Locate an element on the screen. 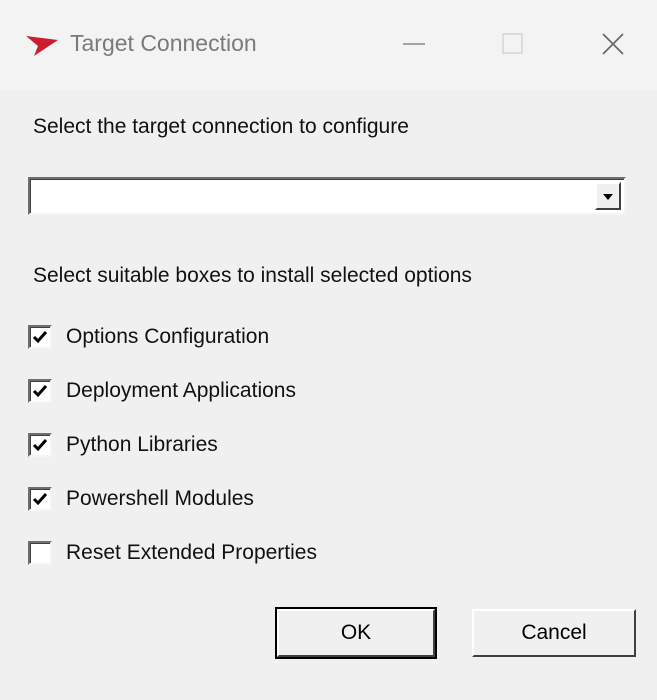 The image size is (657, 700). minimize-icon is located at coordinates (415, 45).